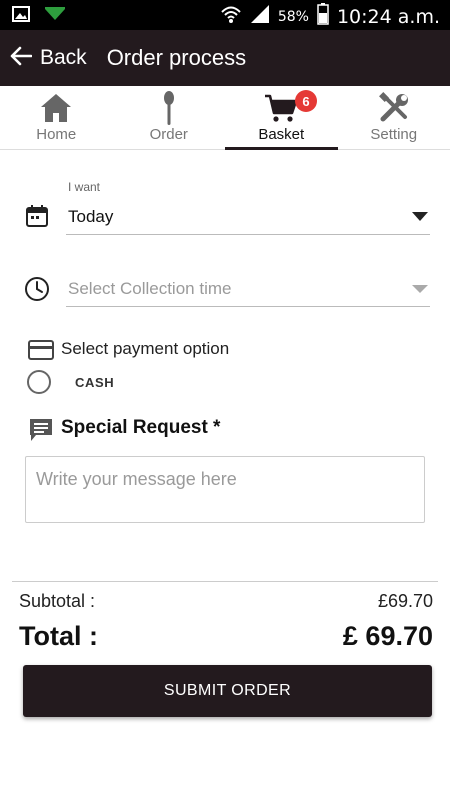 The image size is (450, 800). I want to click on arrow-left-icon, so click(21, 58).